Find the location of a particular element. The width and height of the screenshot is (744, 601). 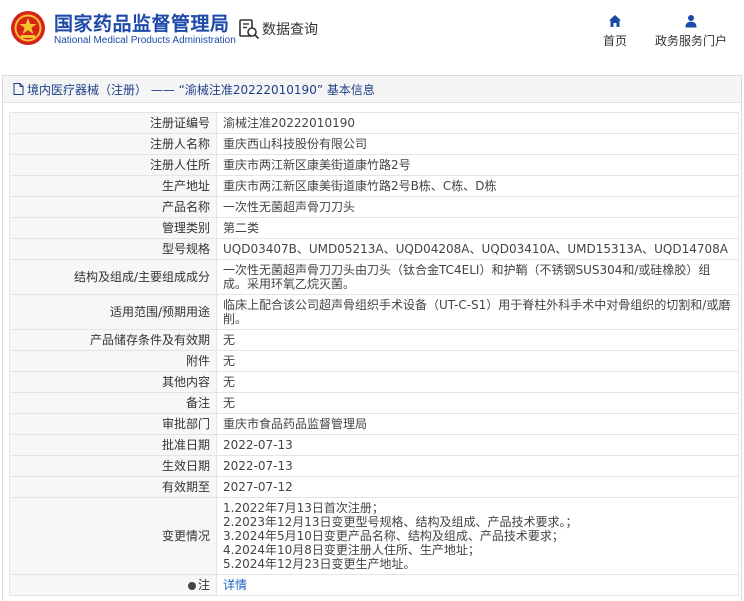

field-value: 重庆西山科技股份有限公司 is located at coordinates (477, 144).